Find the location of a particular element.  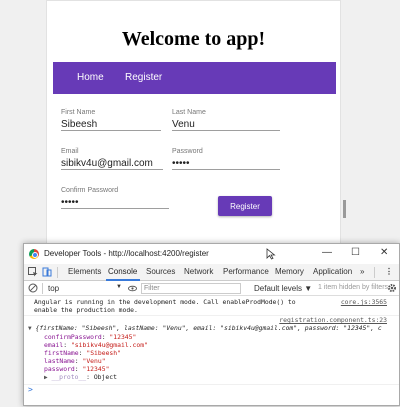

object-proto: ▶ __proto__: Object is located at coordinates (80, 377).